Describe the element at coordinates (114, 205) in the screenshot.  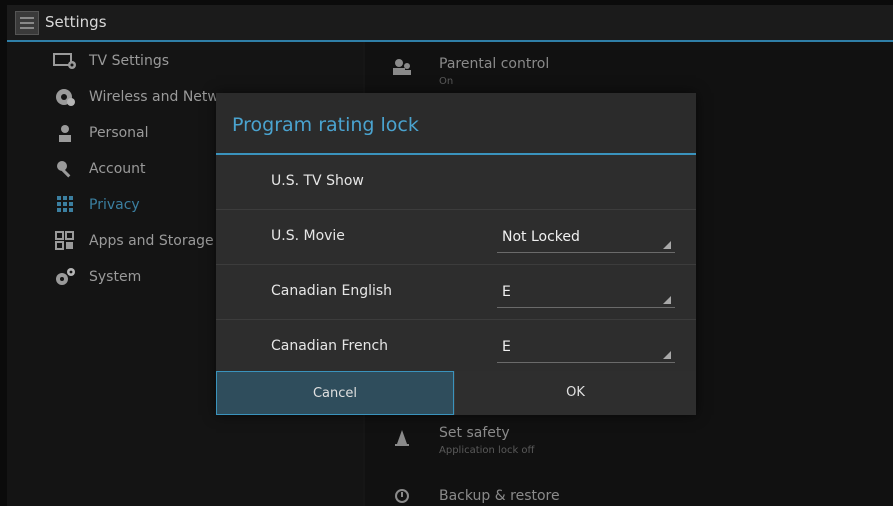
I see `sidebar-item-label: Privacy` at that location.